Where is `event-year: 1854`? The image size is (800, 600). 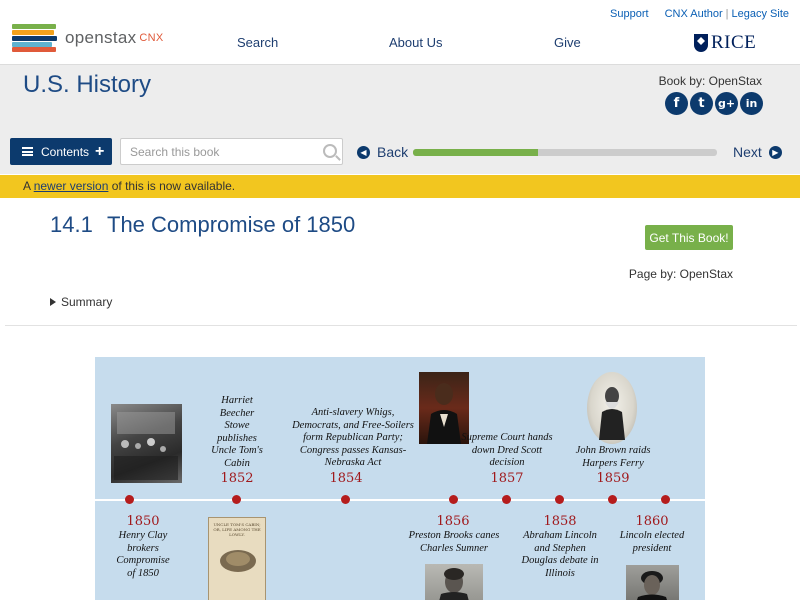 event-year: 1854 is located at coordinates (346, 478).